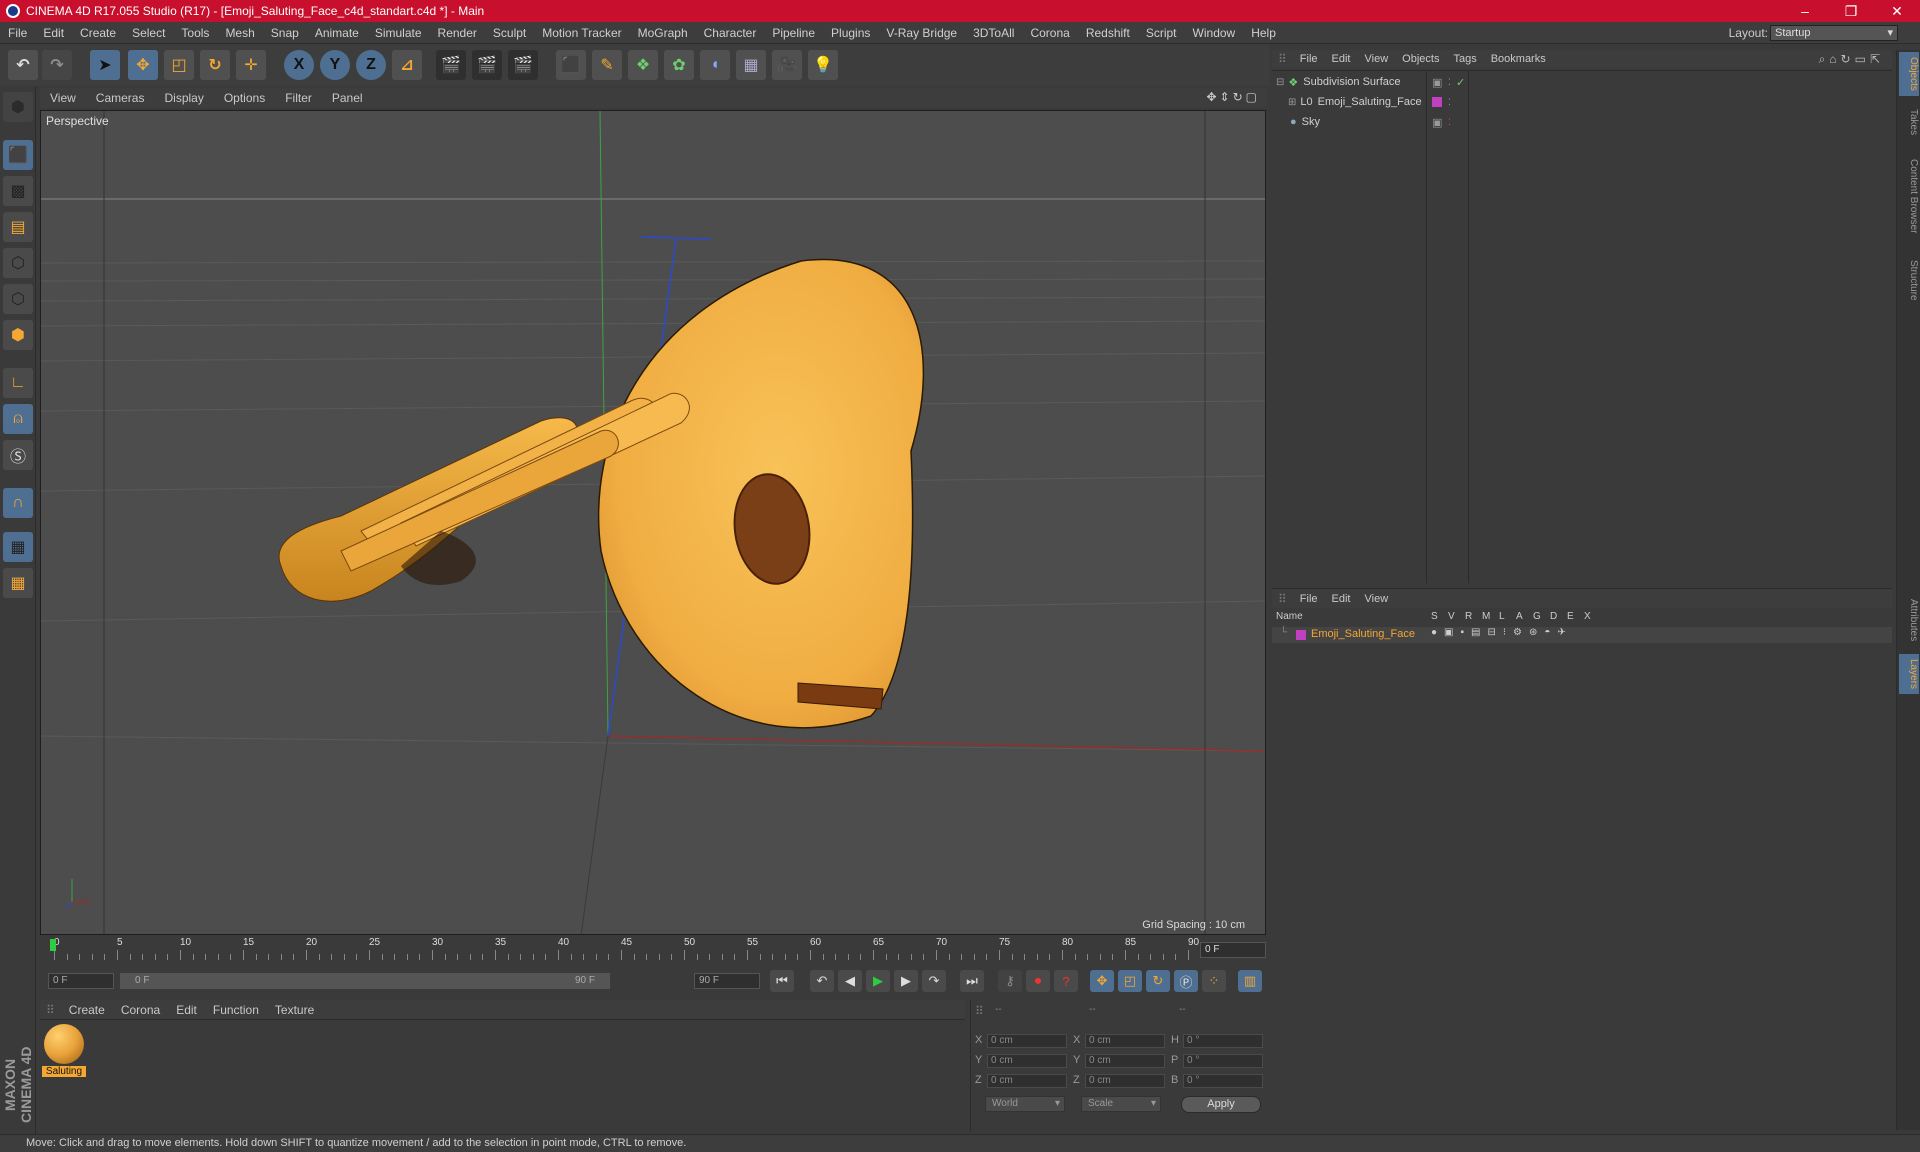 The image size is (1920, 1152). Describe the element at coordinates (1214, 981) in the screenshot. I see `key-pla-button: ⁘` at that location.